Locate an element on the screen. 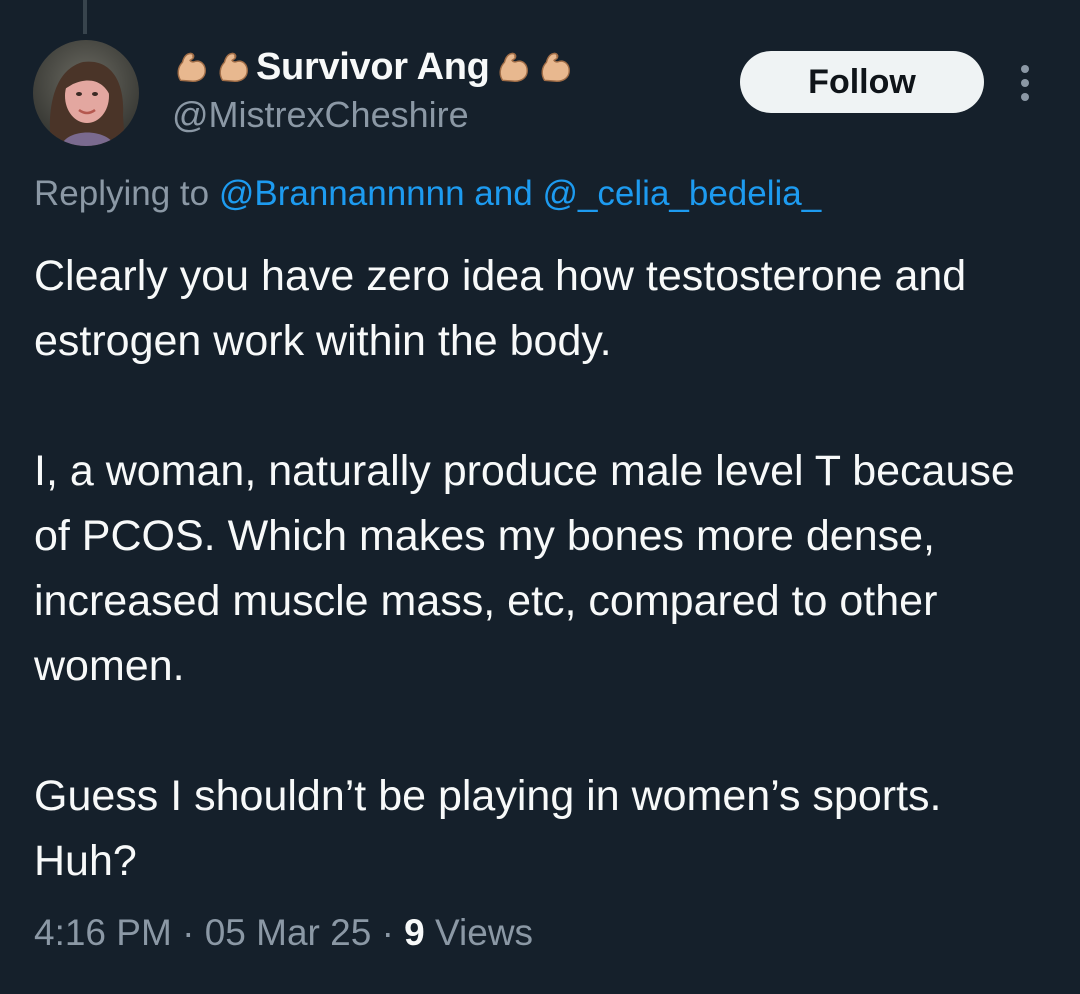 Image resolution: width=1080 pixels, height=994 pixels. display-name: Survivor Ang is located at coordinates (373, 67).